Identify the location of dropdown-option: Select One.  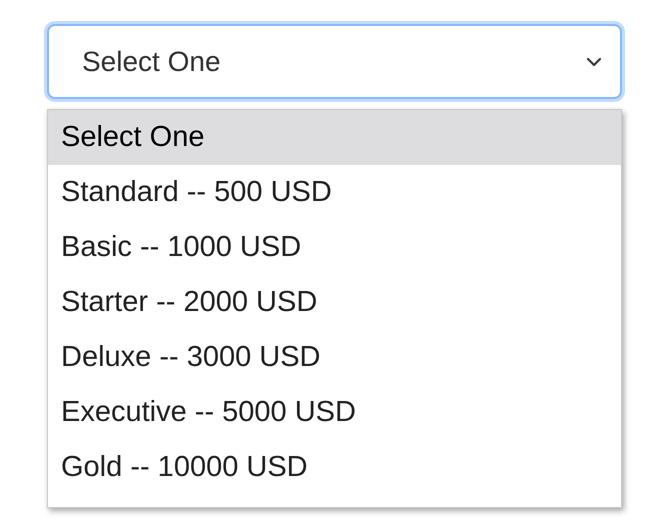
(334, 137).